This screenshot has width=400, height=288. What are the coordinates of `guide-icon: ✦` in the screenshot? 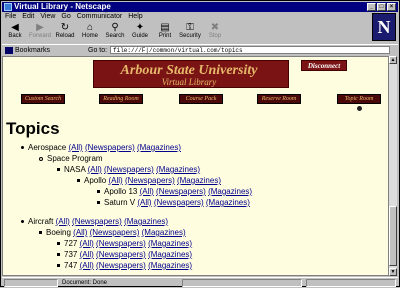 It's located at (140, 27).